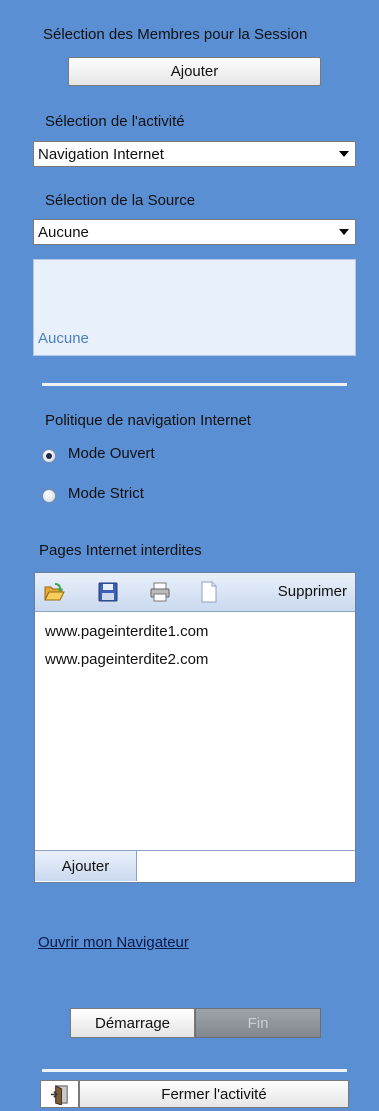 This screenshot has height=1111, width=379. What do you see at coordinates (126, 631) in the screenshot?
I see `blocked-page-item: www.pageinterdite1.com` at bounding box center [126, 631].